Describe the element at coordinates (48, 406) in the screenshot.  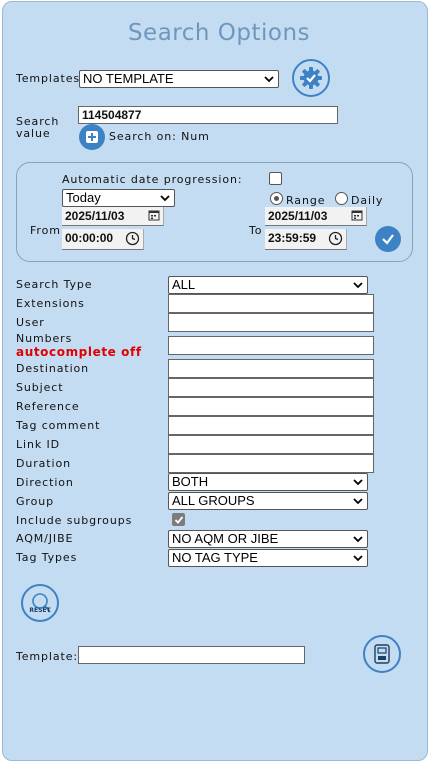
I see `reference-label: Reference` at that location.